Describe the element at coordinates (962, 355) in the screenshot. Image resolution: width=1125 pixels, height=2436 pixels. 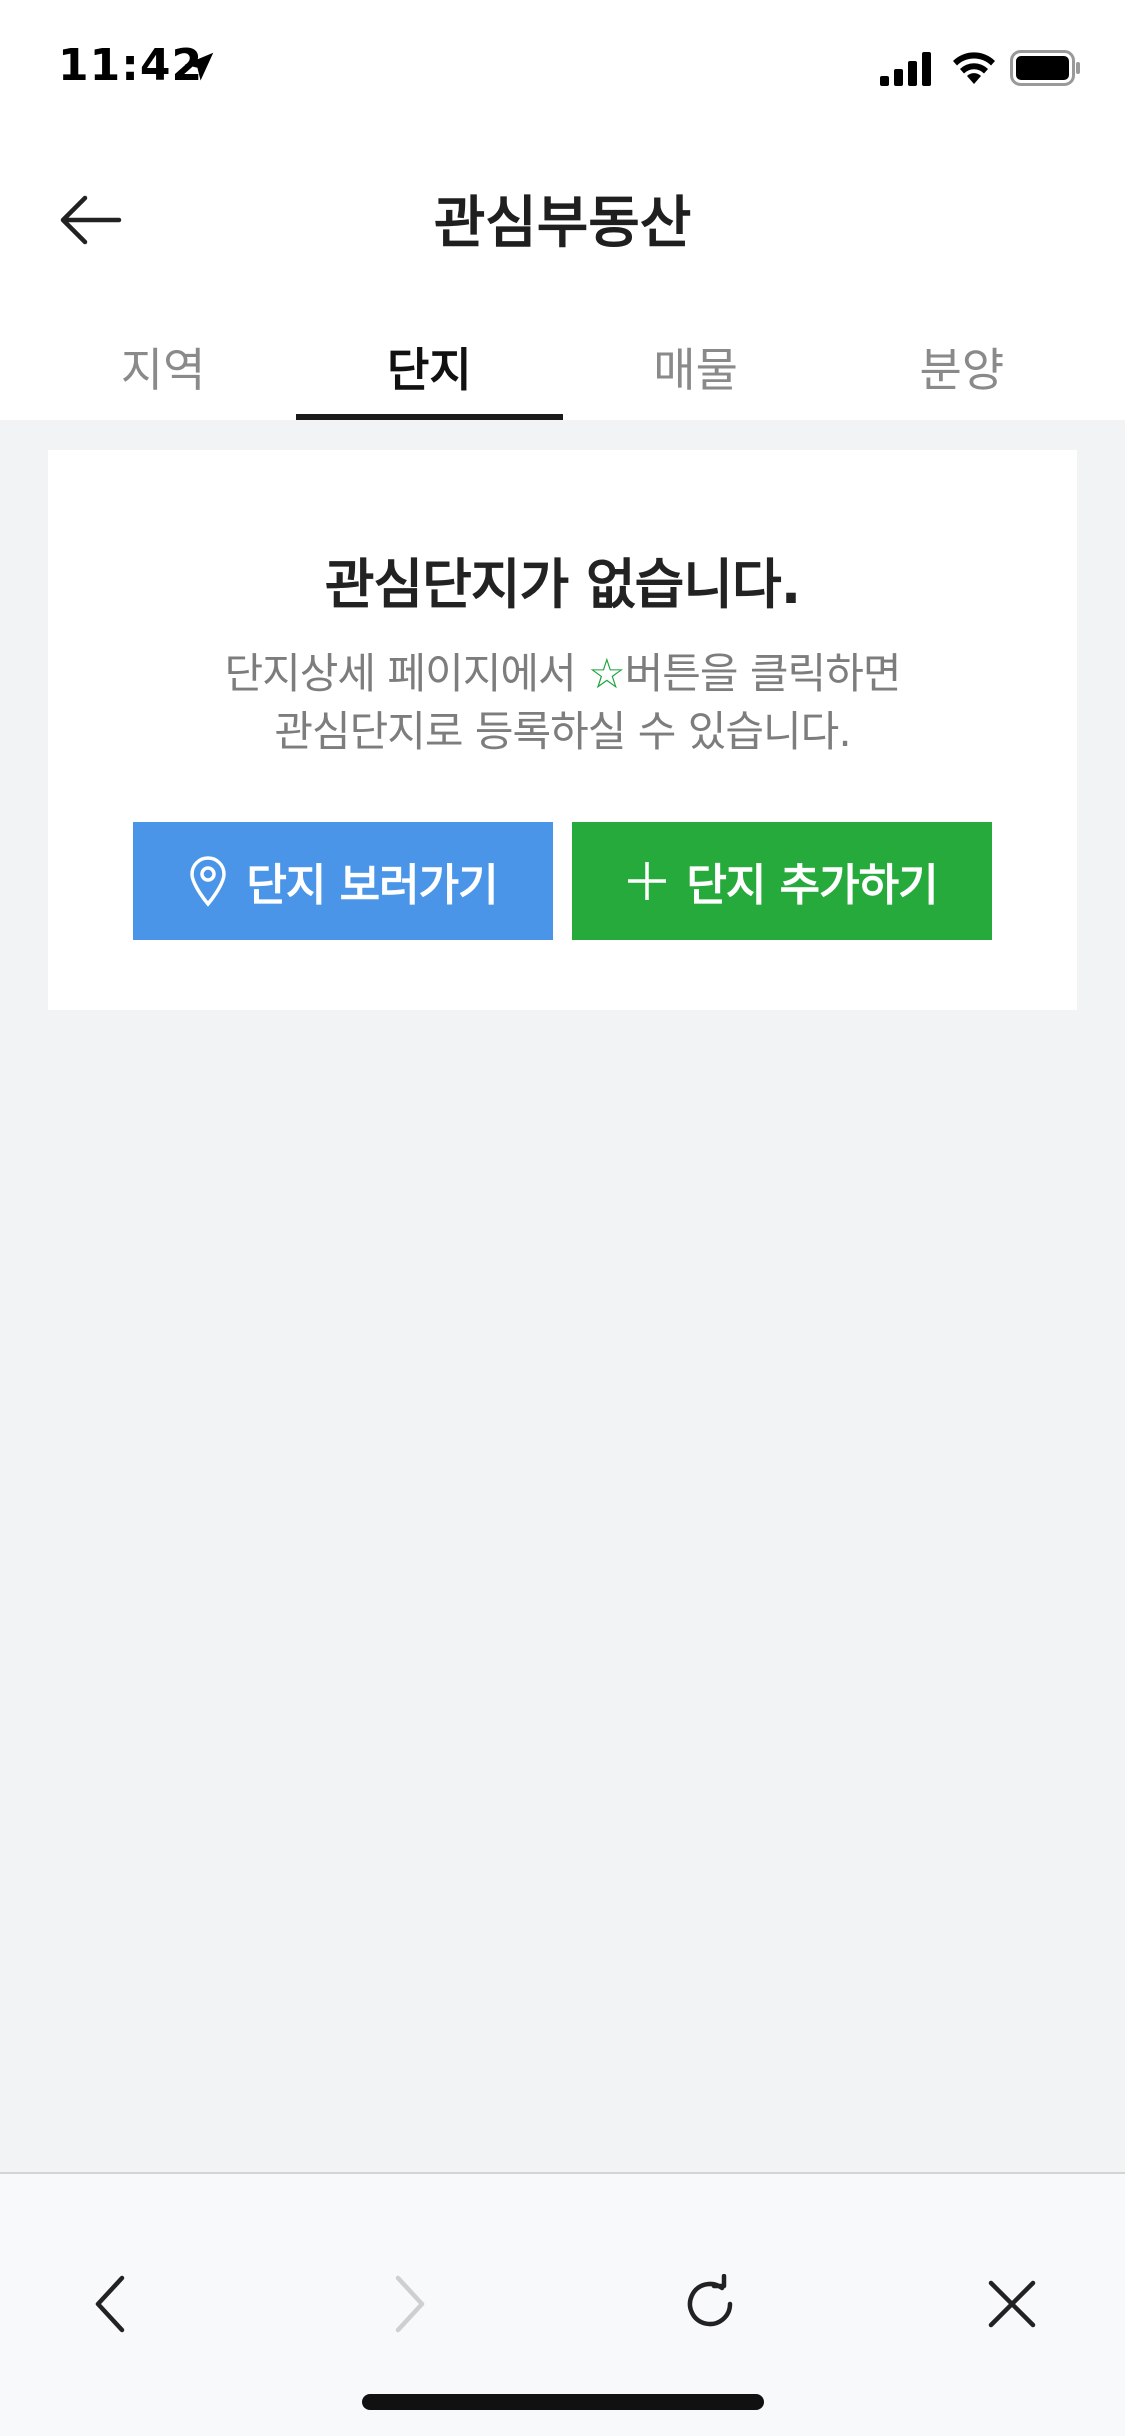
I see `tab-presale: 분양` at that location.